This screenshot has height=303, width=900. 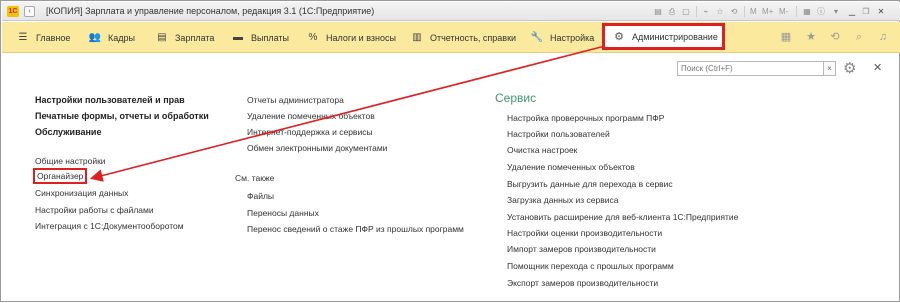 What do you see at coordinates (786, 37) in the screenshot?
I see `functions-grid-icon: ▦` at bounding box center [786, 37].